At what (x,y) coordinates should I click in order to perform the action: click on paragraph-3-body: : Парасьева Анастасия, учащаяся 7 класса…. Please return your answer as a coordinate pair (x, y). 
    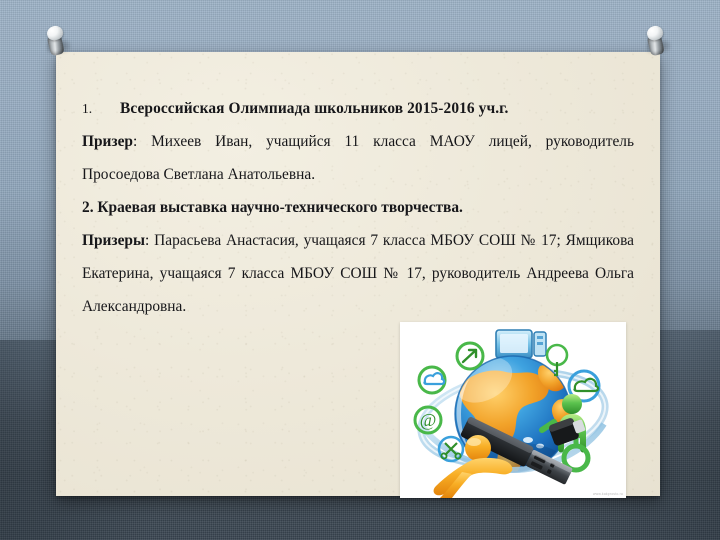
    Looking at the image, I should click on (358, 273).